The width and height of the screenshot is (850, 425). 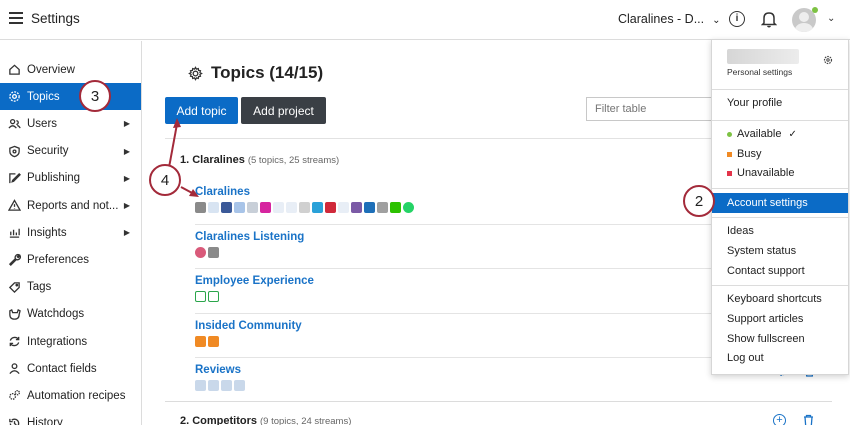 I want to click on add-project-button: Add project, so click(x=283, y=110).